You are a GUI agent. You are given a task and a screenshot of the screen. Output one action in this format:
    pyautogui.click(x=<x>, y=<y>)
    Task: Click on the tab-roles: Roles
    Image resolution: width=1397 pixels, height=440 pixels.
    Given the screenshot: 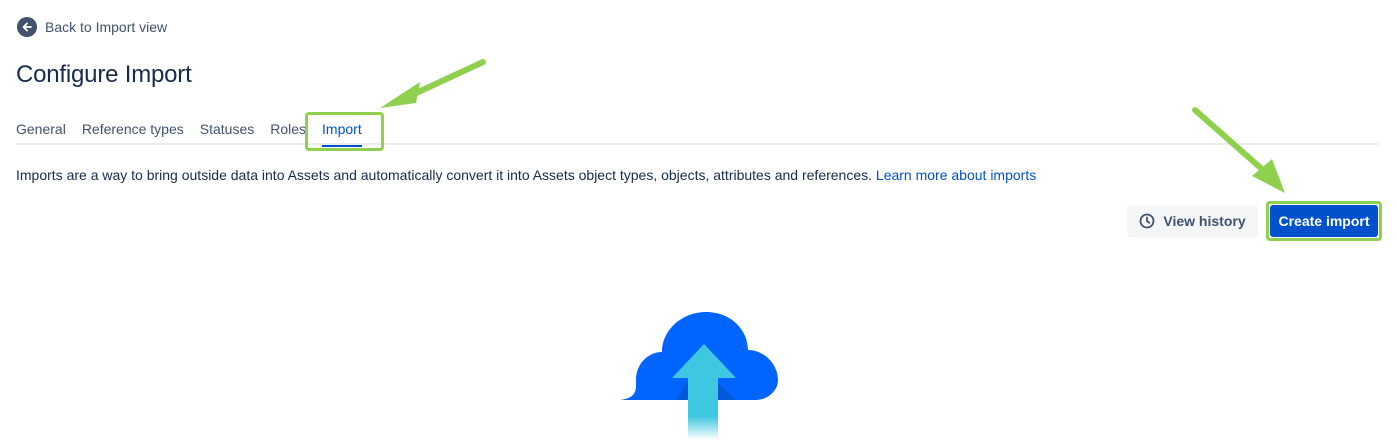 What is the action you would take?
    pyautogui.click(x=288, y=132)
    